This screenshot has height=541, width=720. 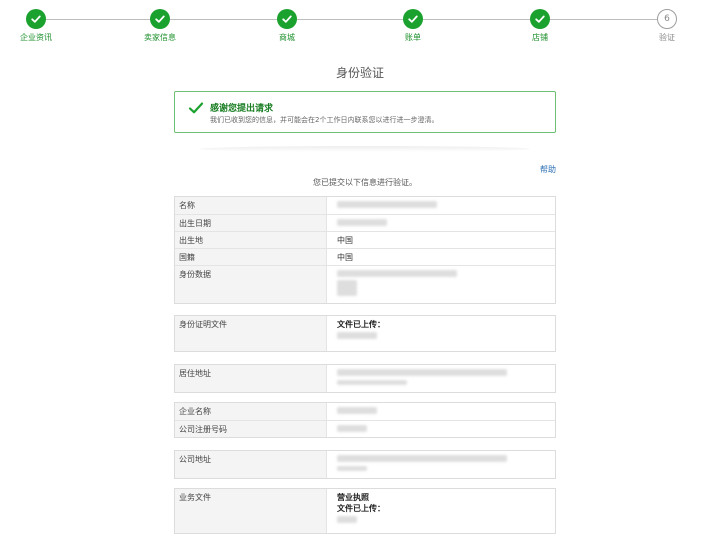 I want to click on table-row: 出生地 中国, so click(x=365, y=239).